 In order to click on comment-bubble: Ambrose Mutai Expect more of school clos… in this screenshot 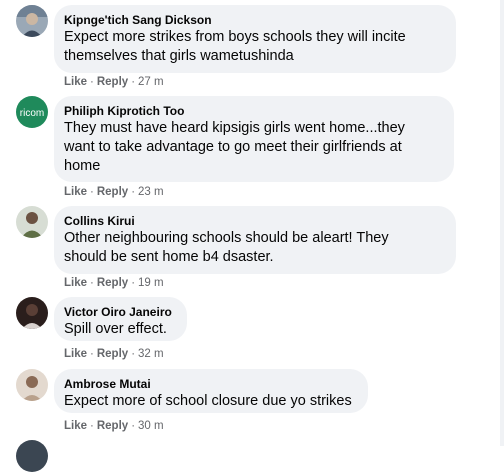, I will do `click(211, 391)`.